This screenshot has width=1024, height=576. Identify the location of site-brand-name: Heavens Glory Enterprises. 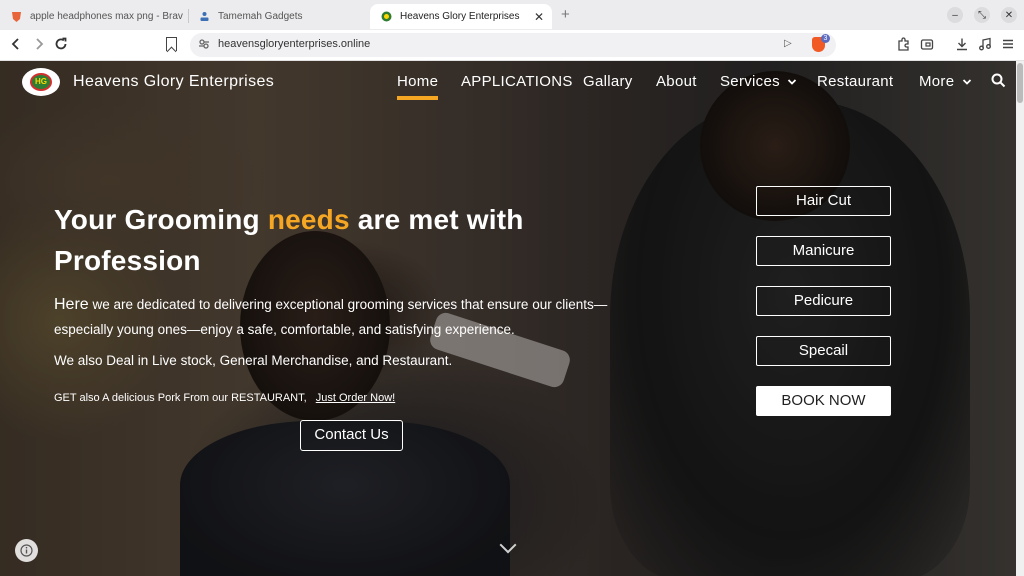
(173, 82).